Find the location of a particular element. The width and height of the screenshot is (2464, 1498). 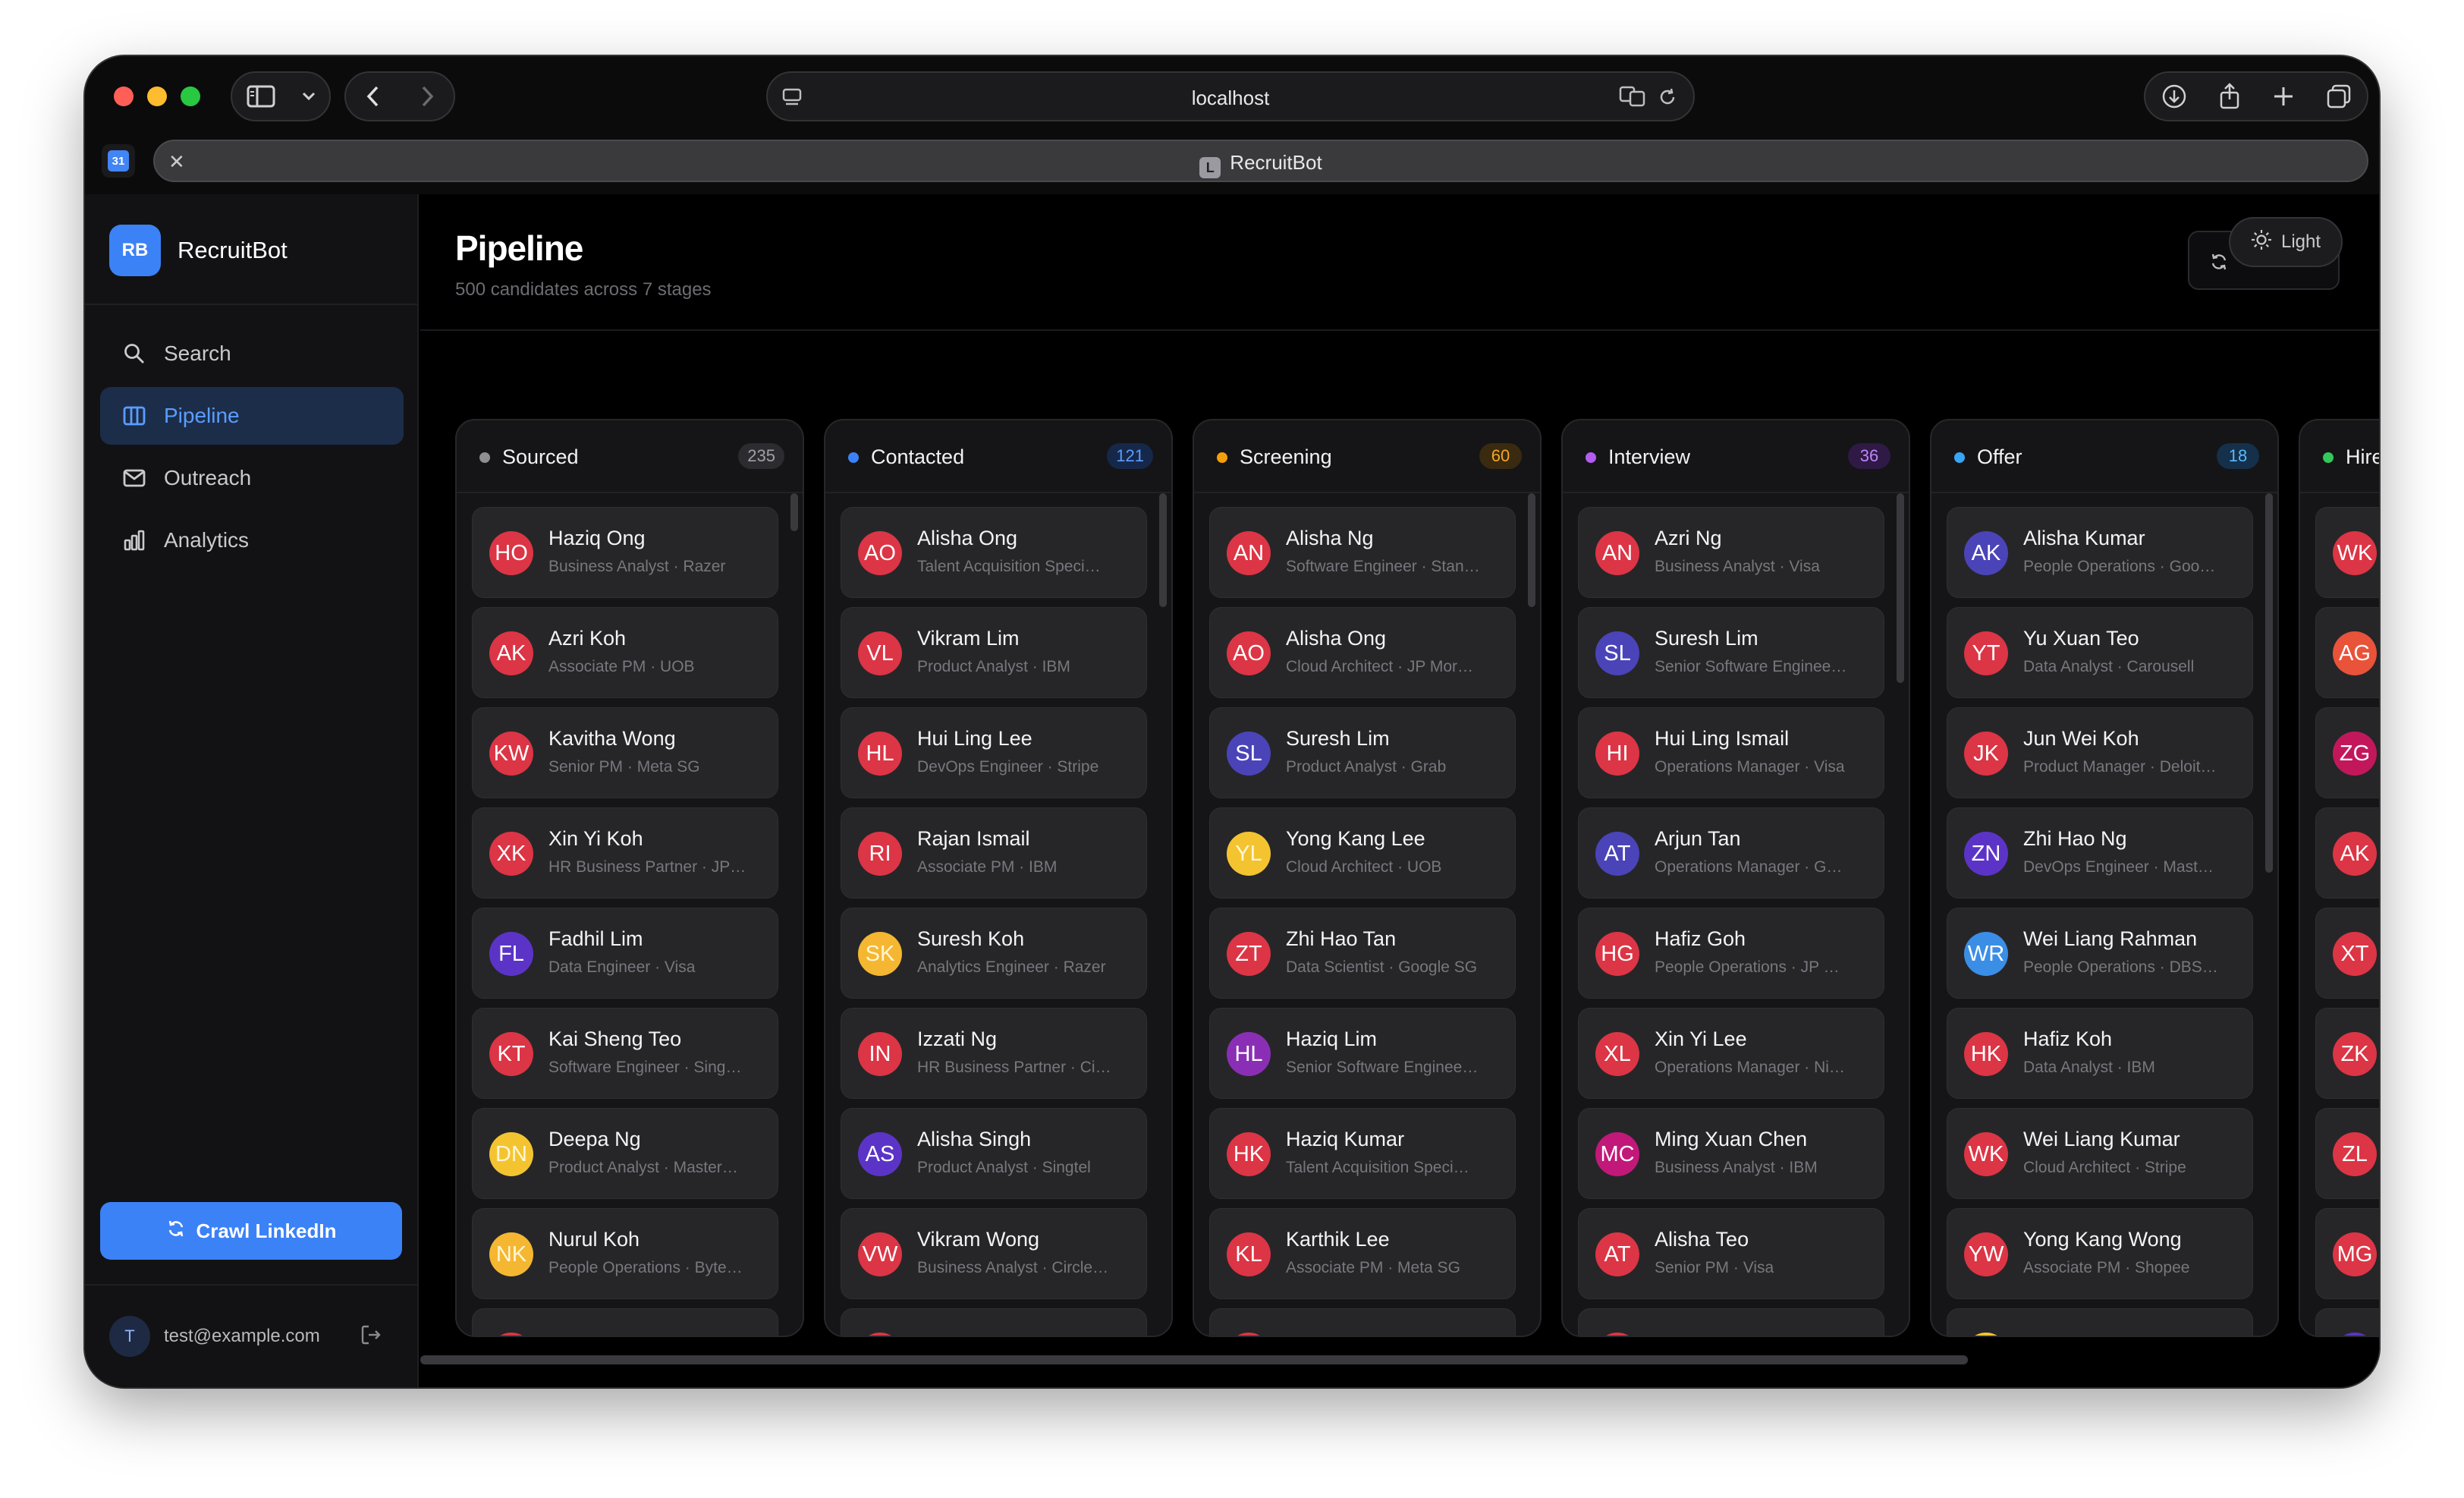

sidebar-item-outreach: Outreach is located at coordinates (252, 478).